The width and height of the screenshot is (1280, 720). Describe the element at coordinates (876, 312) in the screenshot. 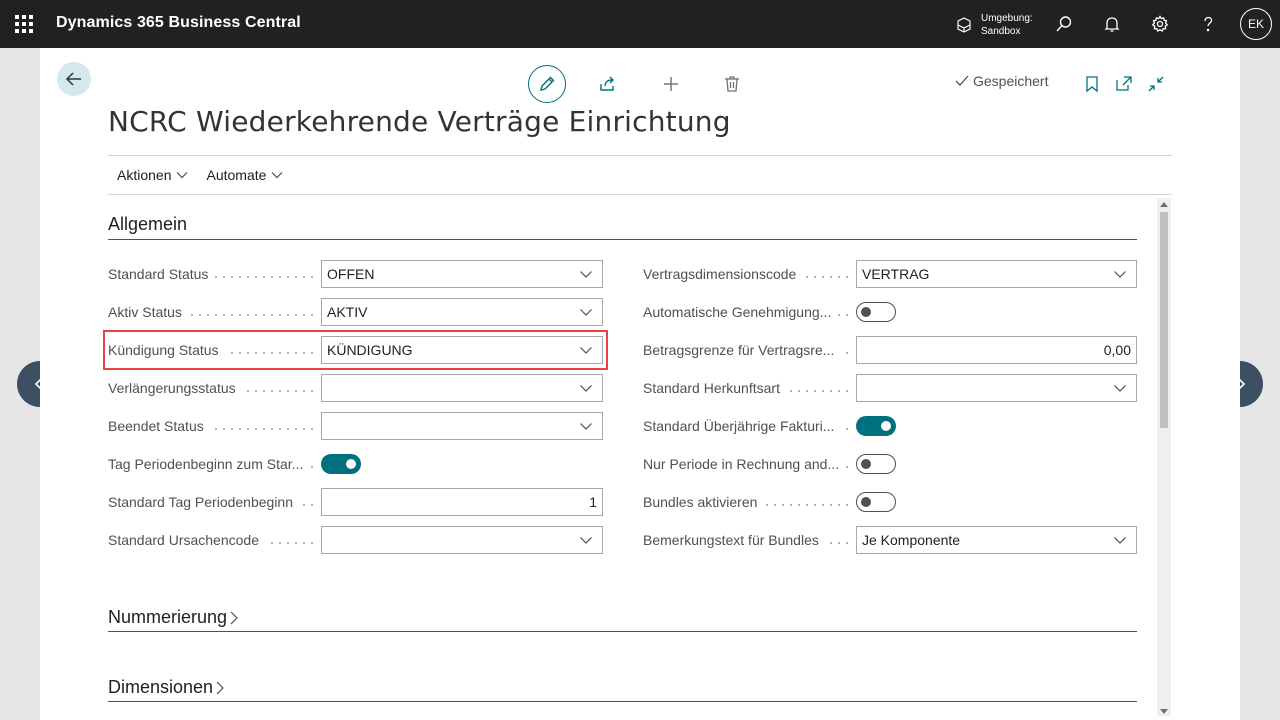

I see `toggle-automatische-genehmigung` at that location.